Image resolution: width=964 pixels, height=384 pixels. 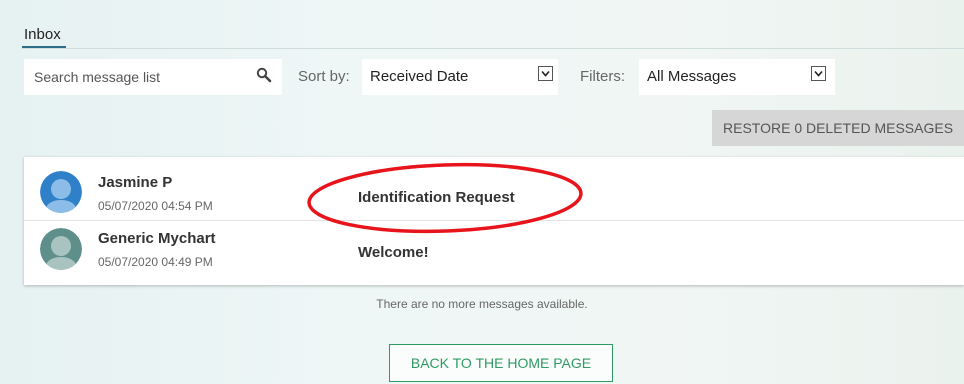 I want to click on search-box, so click(x=153, y=77).